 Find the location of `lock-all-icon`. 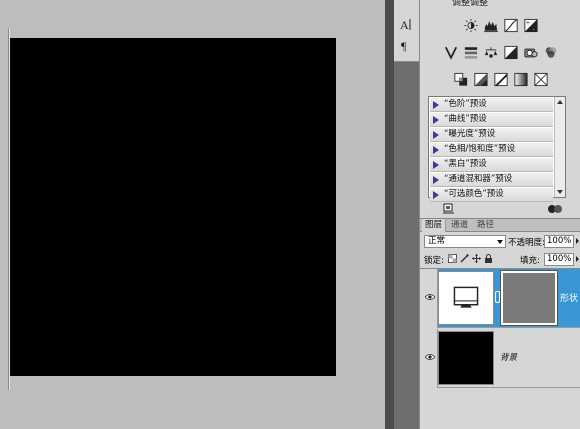

lock-all-icon is located at coordinates (488, 258).